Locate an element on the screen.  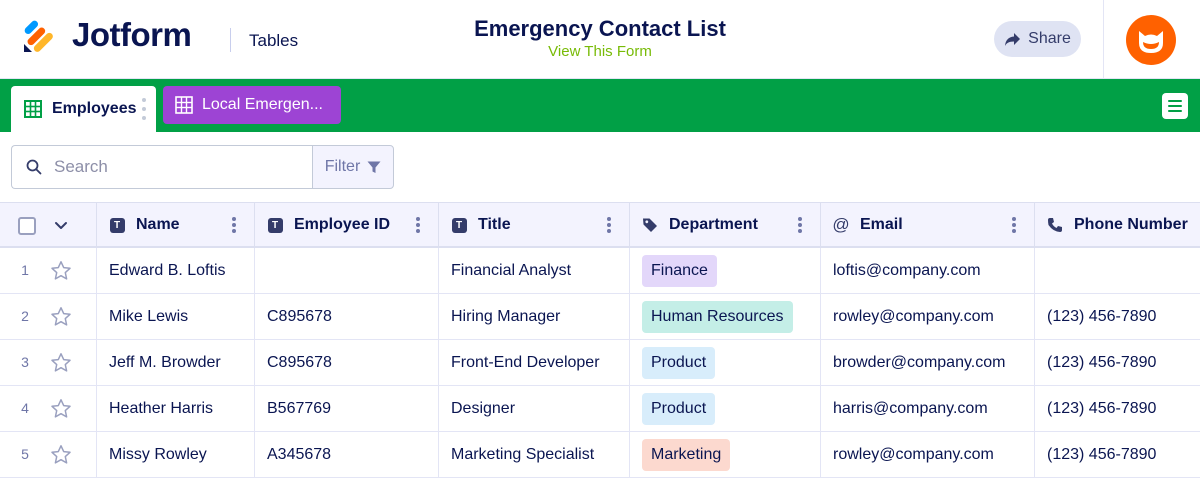
cell-text: A345678 is located at coordinates (299, 454).